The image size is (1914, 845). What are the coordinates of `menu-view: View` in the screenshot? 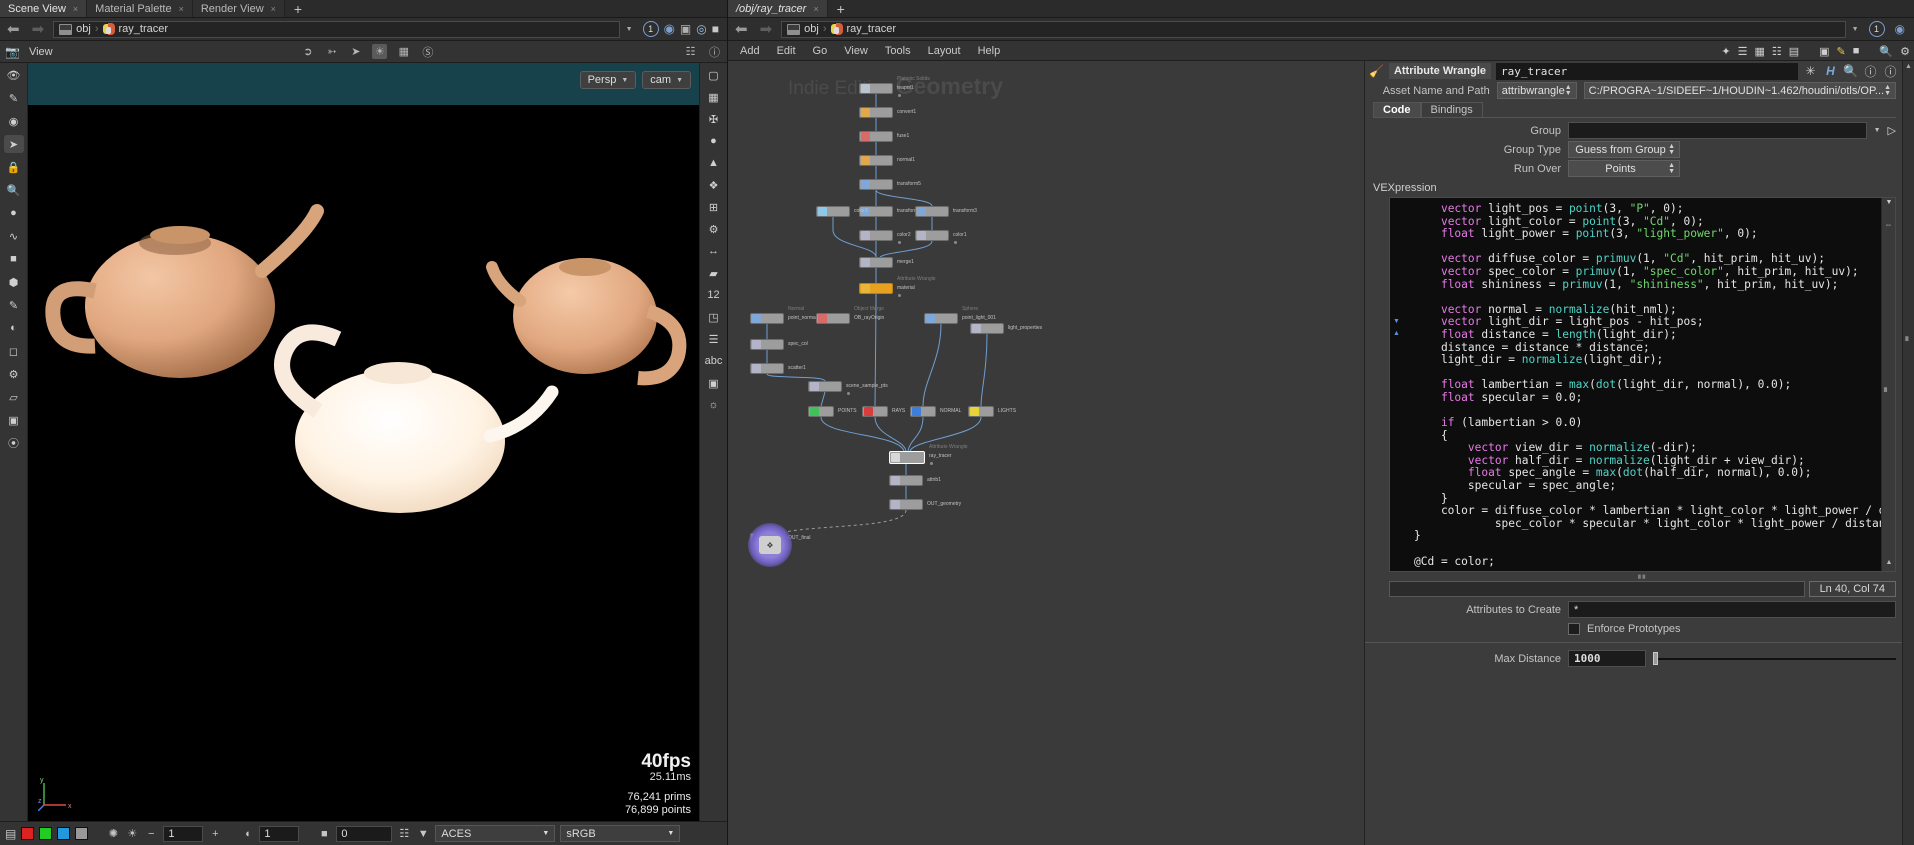 It's located at (856, 51).